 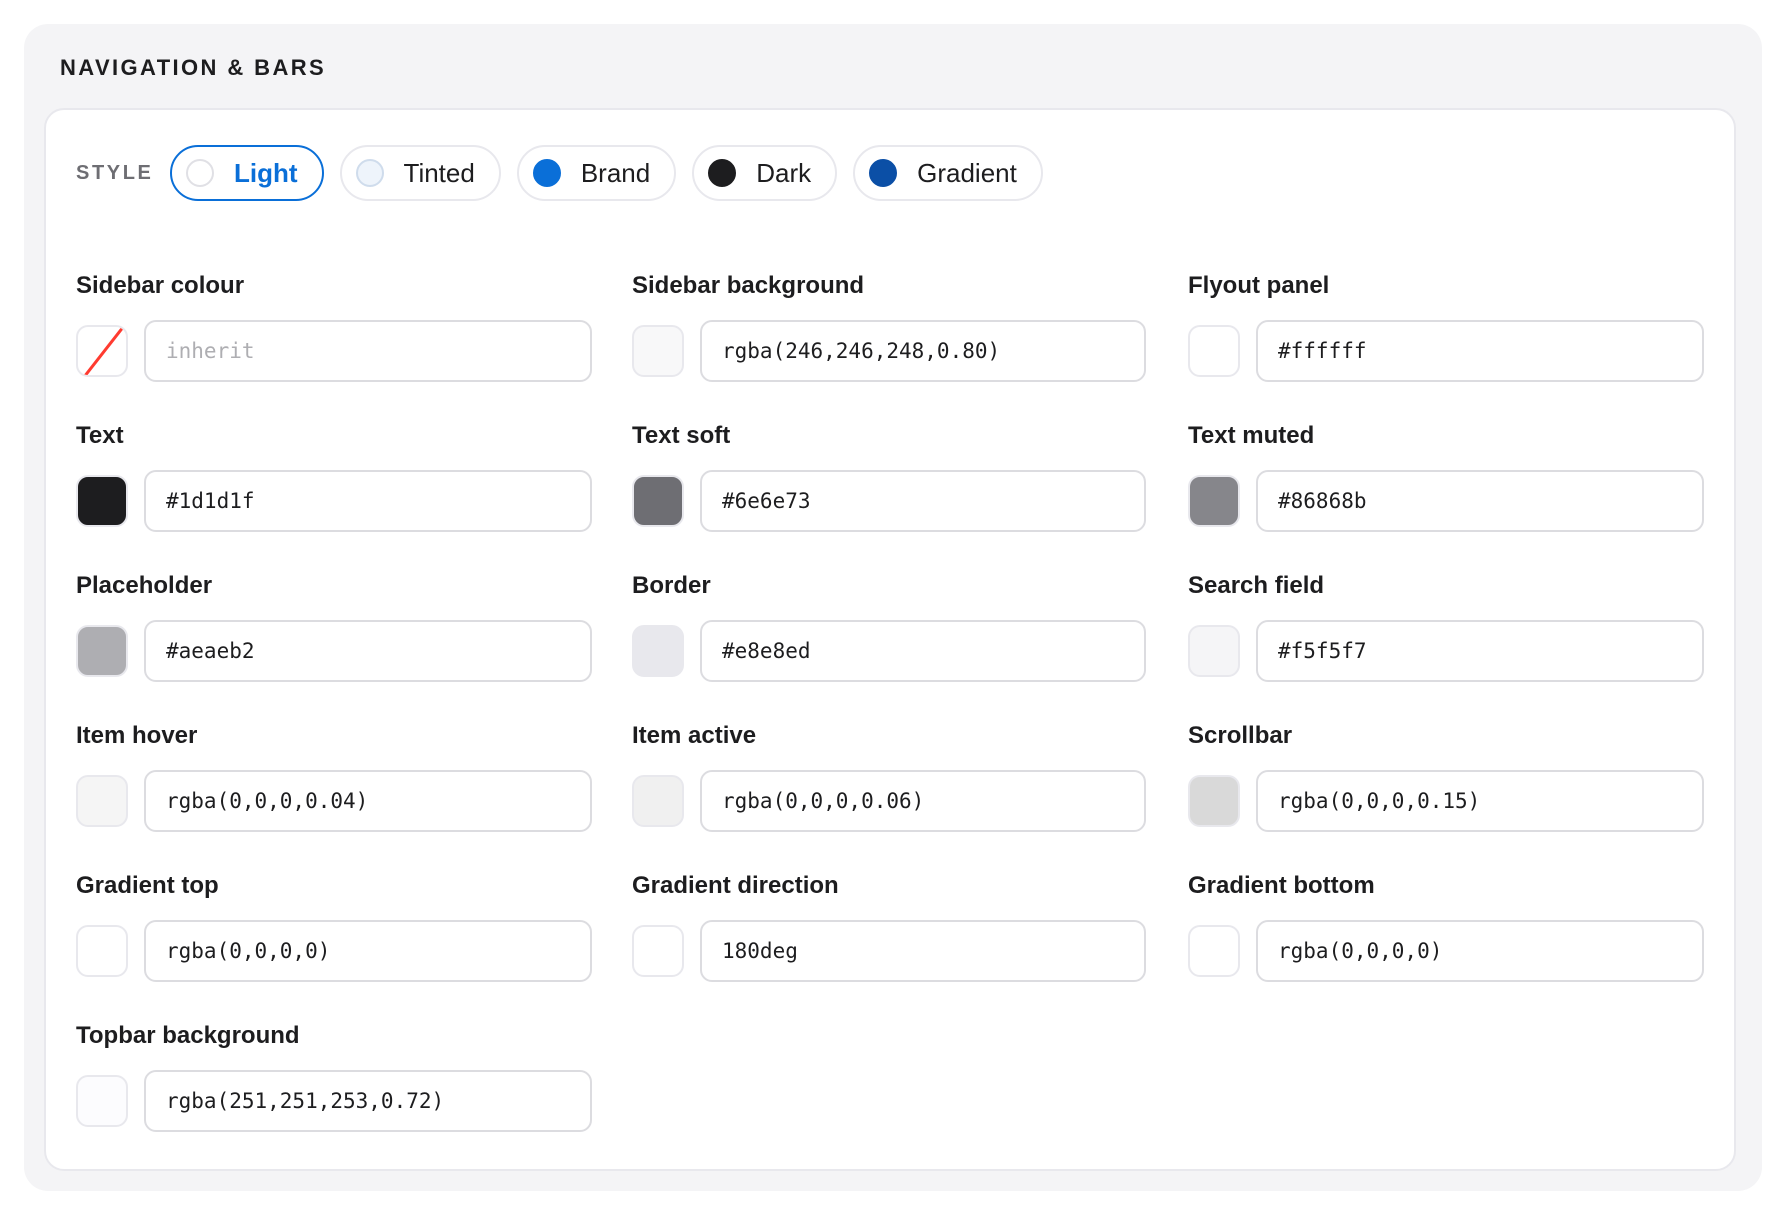 I want to click on sidebar-colour-input, so click(x=368, y=351).